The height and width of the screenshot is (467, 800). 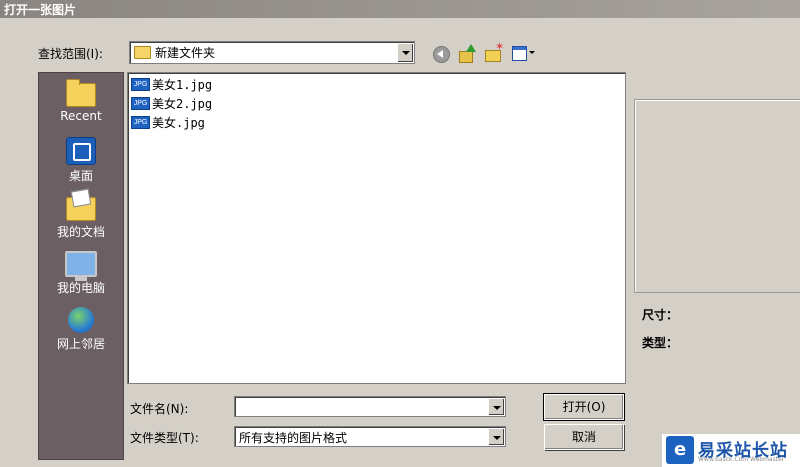 What do you see at coordinates (680, 450) in the screenshot?
I see `site-logo-icon` at bounding box center [680, 450].